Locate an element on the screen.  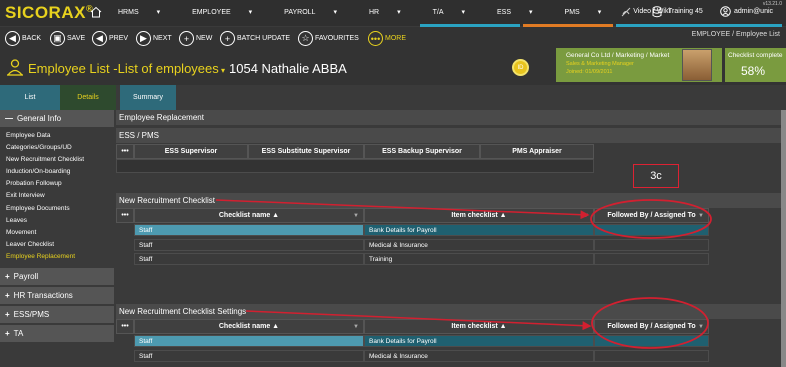
prev-button: ◀ PREV is located at coordinates (110, 38).